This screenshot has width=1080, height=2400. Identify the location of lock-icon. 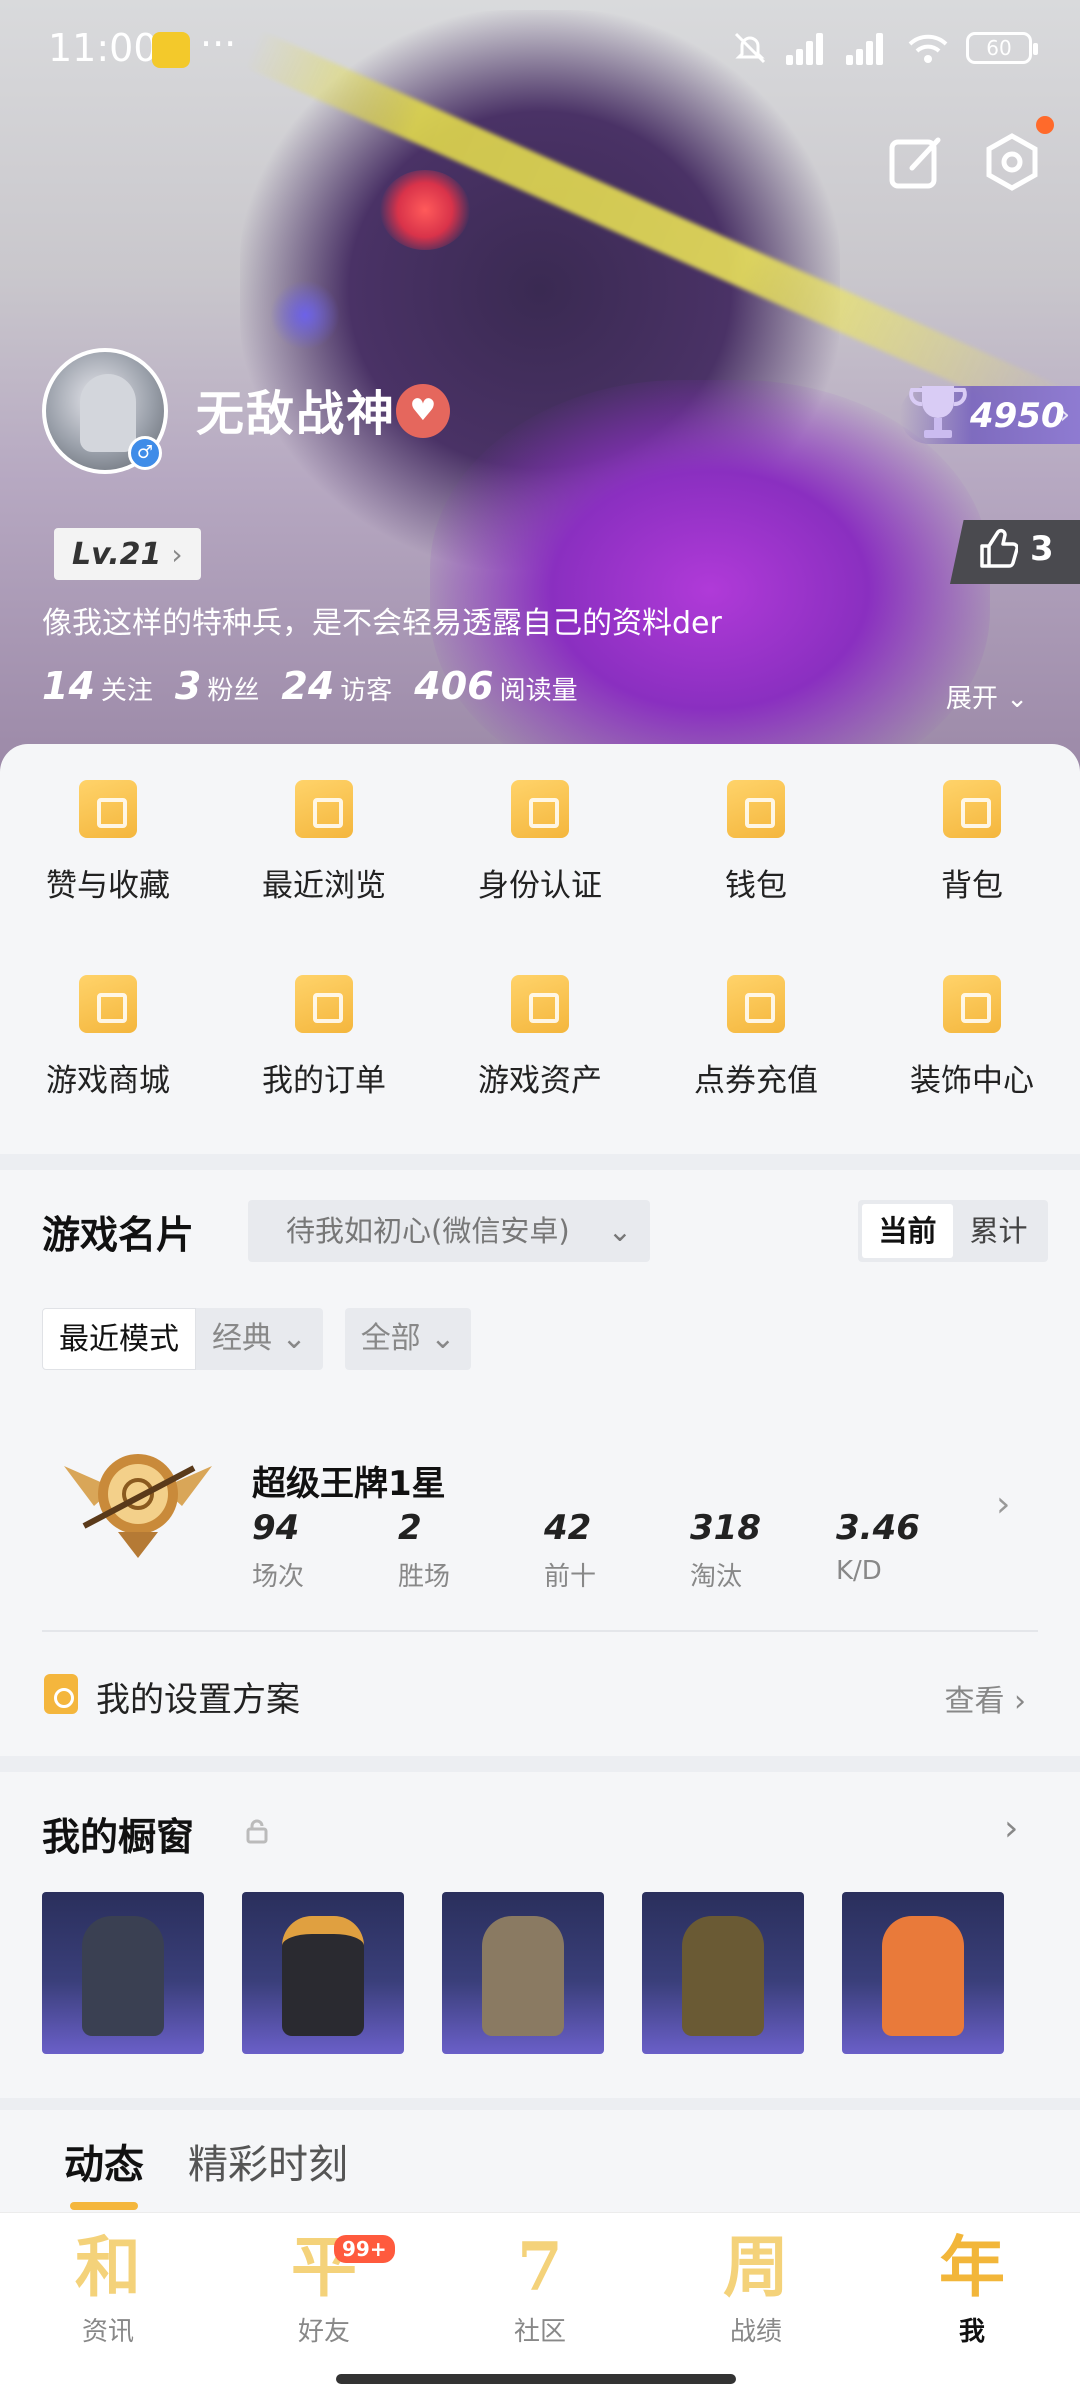
(257, 1831).